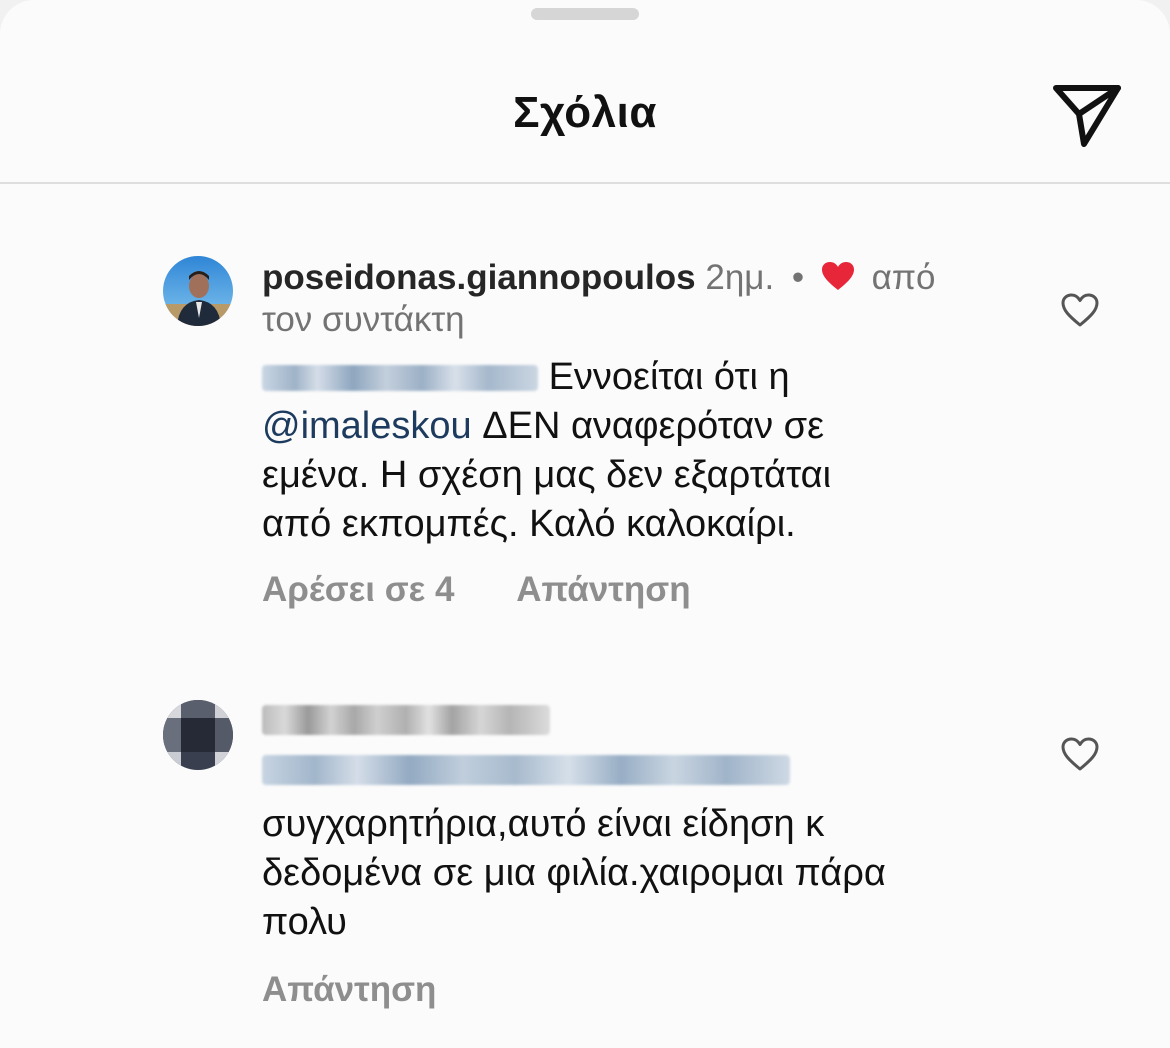  Describe the element at coordinates (740, 277) in the screenshot. I see `comment-time: 2ημ.` at that location.